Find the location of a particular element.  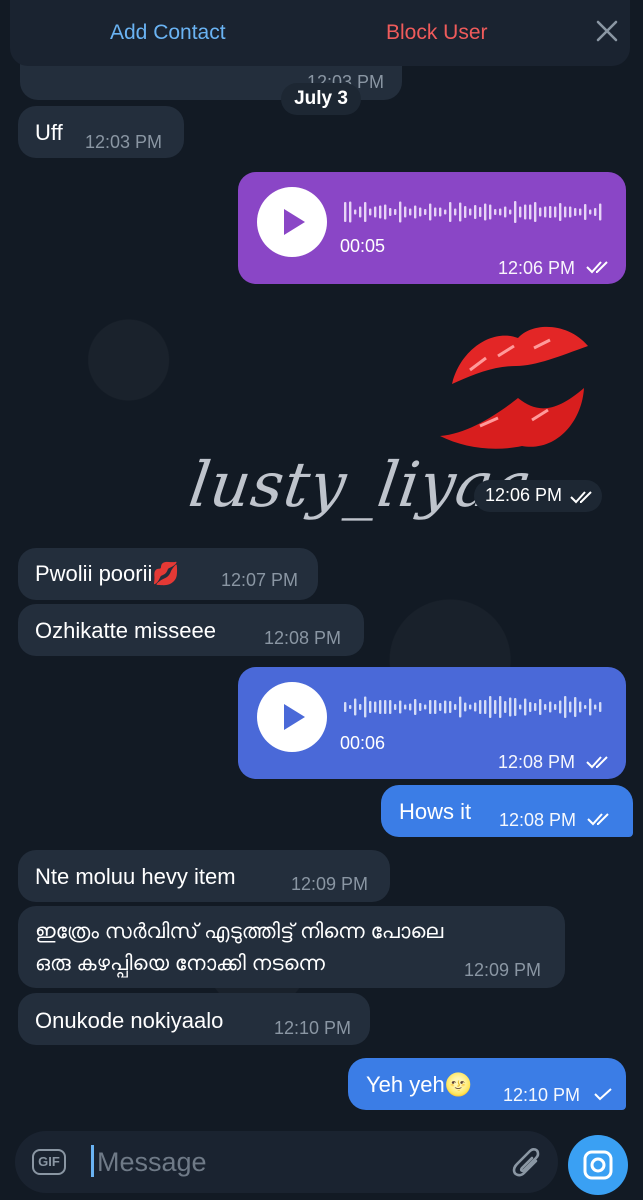

incoming-message: Uff 12:03 PM is located at coordinates (101, 132).